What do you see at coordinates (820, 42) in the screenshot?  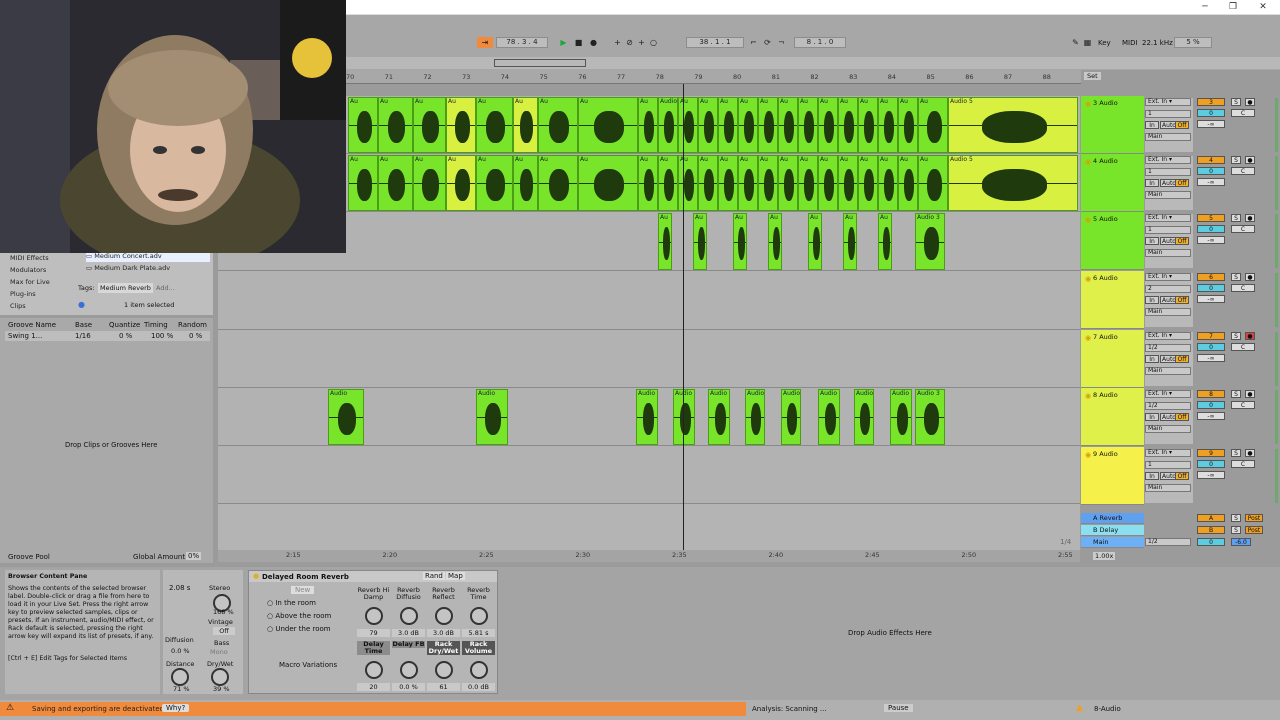 I see `loop-length-box: 8 . 1 . 0` at bounding box center [820, 42].